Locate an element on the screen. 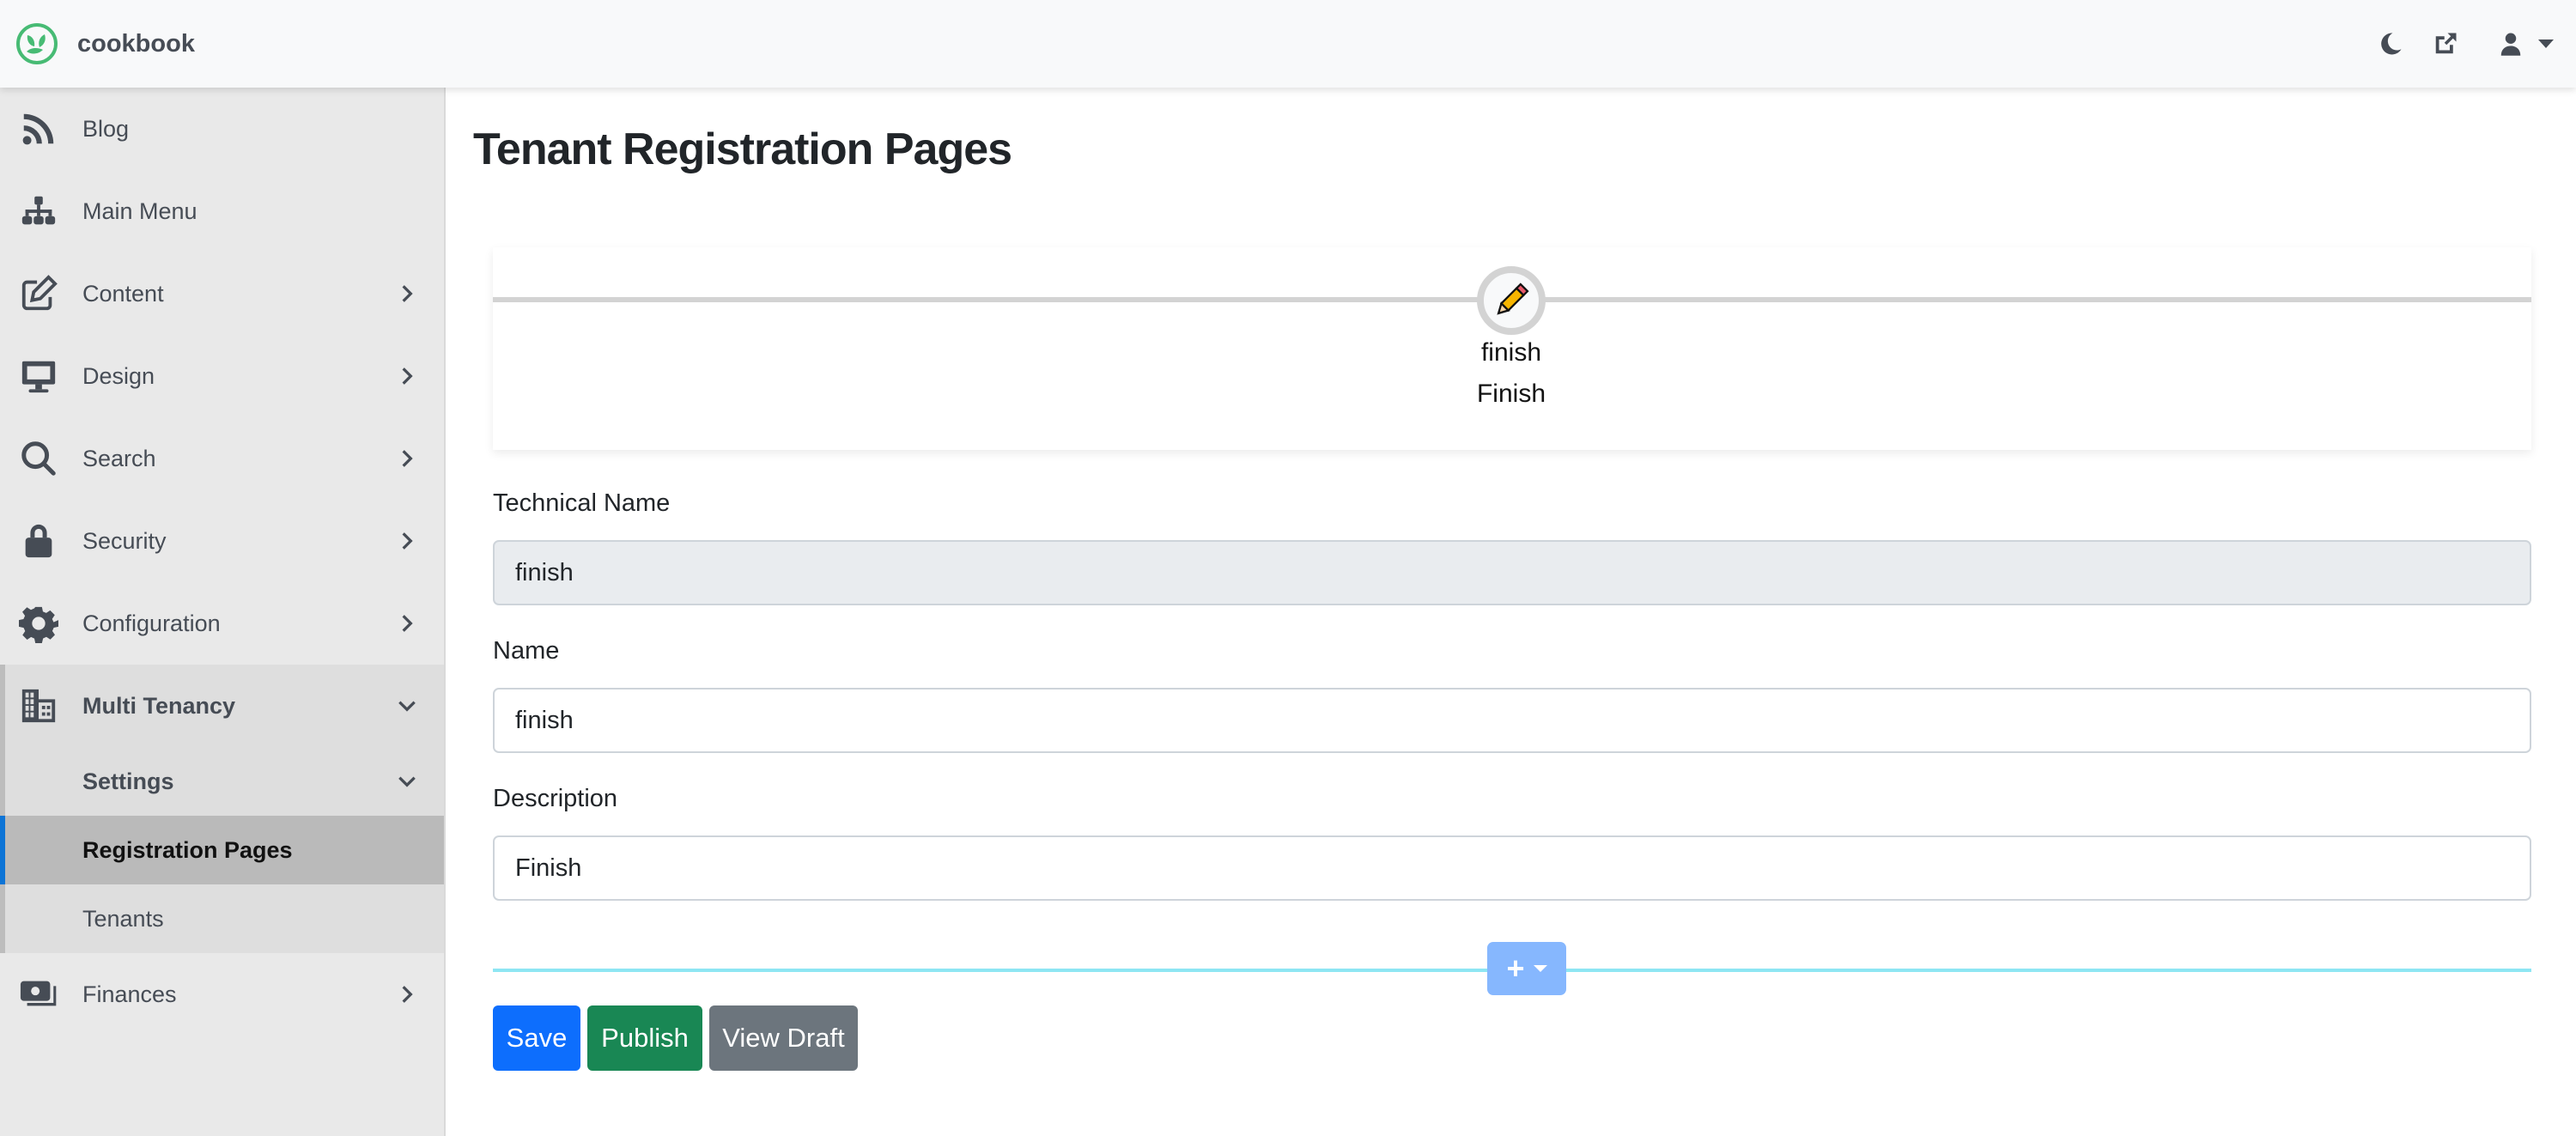  moon-icon is located at coordinates (2390, 43).